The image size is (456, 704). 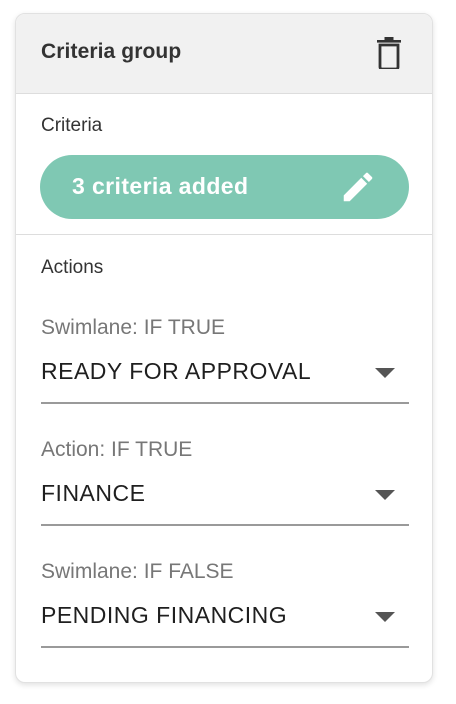 I want to click on field-value: FINANCE, so click(x=93, y=493).